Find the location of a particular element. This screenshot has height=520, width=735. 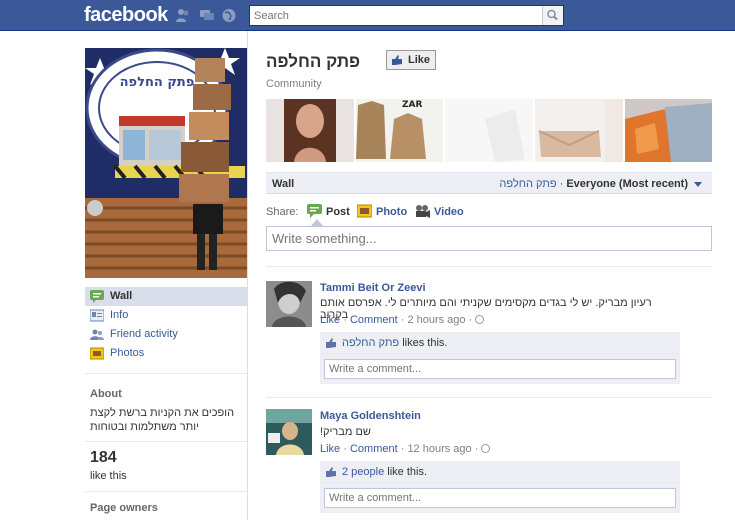

sidebar-item-info: Info is located at coordinates (166, 315).